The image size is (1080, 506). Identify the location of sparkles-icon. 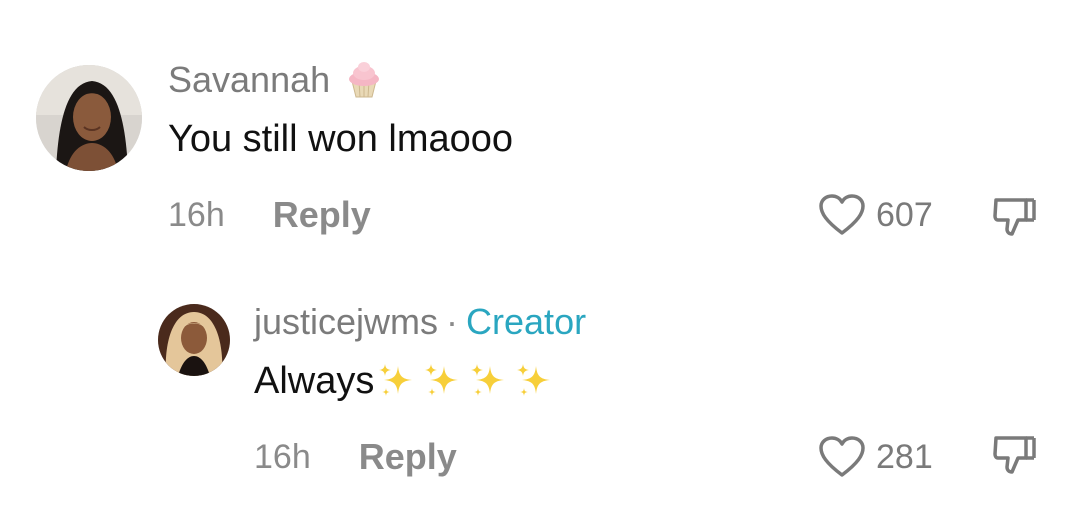
(466, 381).